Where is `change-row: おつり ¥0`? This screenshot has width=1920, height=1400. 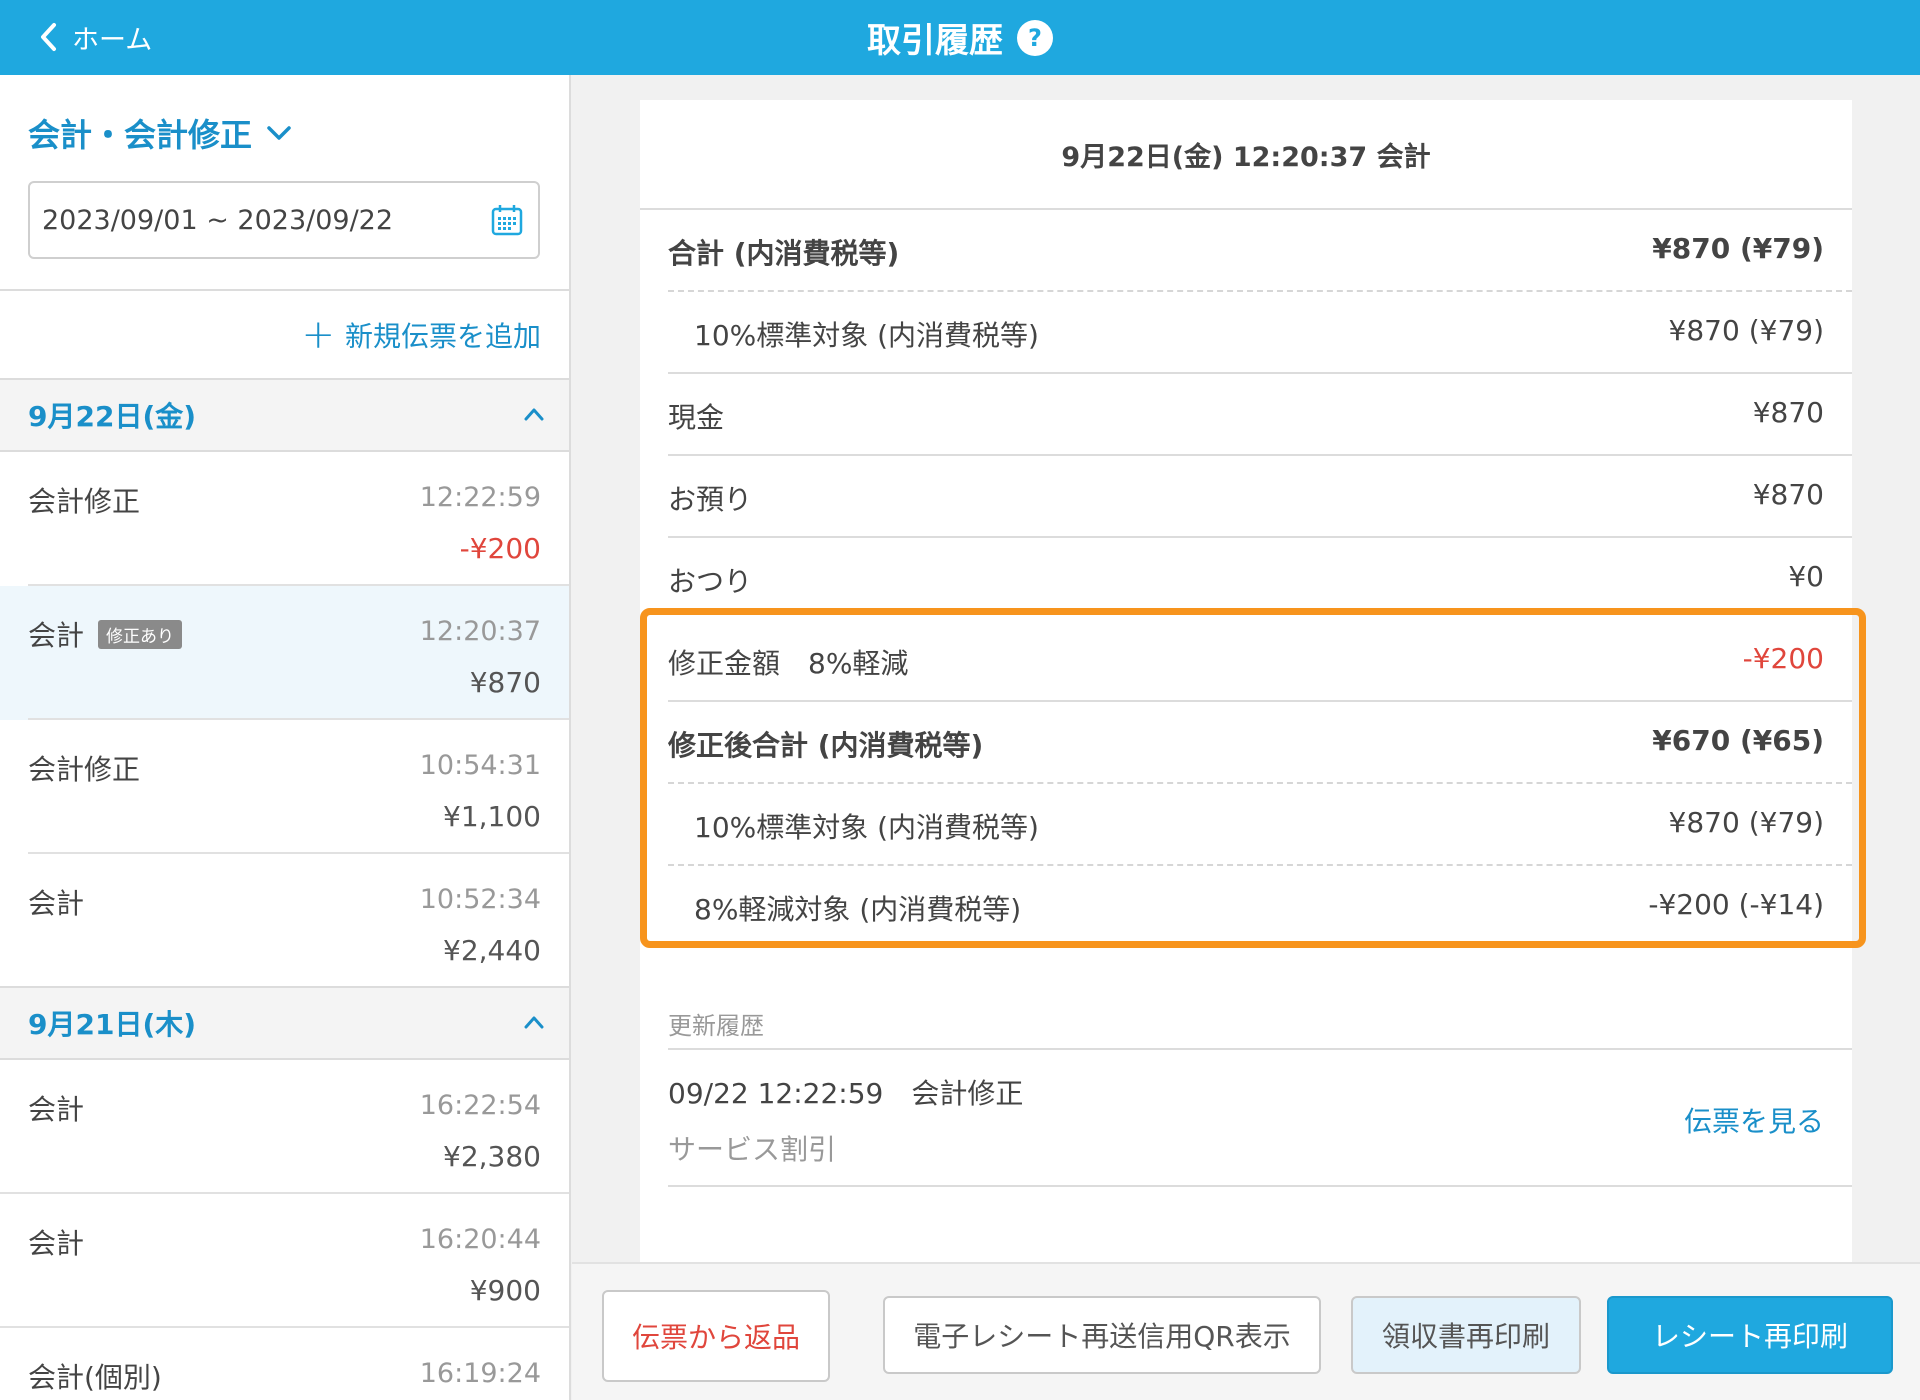
change-row: おつり ¥0 is located at coordinates (1260, 579).